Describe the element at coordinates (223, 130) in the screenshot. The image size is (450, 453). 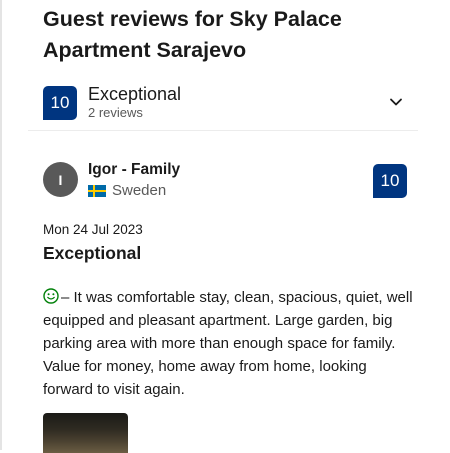
I see `section-divider` at that location.